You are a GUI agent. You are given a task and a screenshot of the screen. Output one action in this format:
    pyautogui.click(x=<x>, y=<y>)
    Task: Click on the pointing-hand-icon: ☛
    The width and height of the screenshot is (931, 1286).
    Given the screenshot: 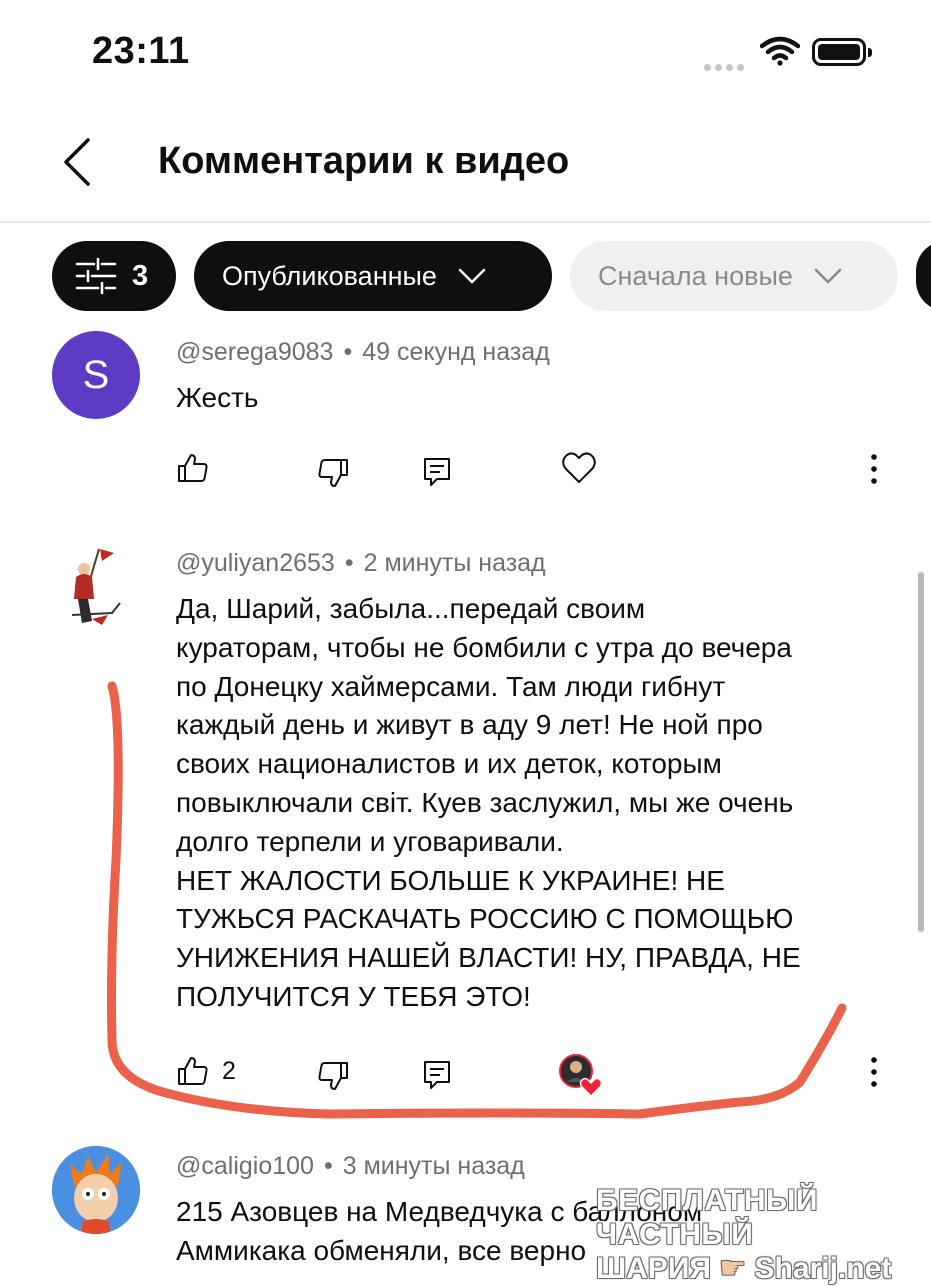 What is the action you would take?
    pyautogui.click(x=733, y=1268)
    